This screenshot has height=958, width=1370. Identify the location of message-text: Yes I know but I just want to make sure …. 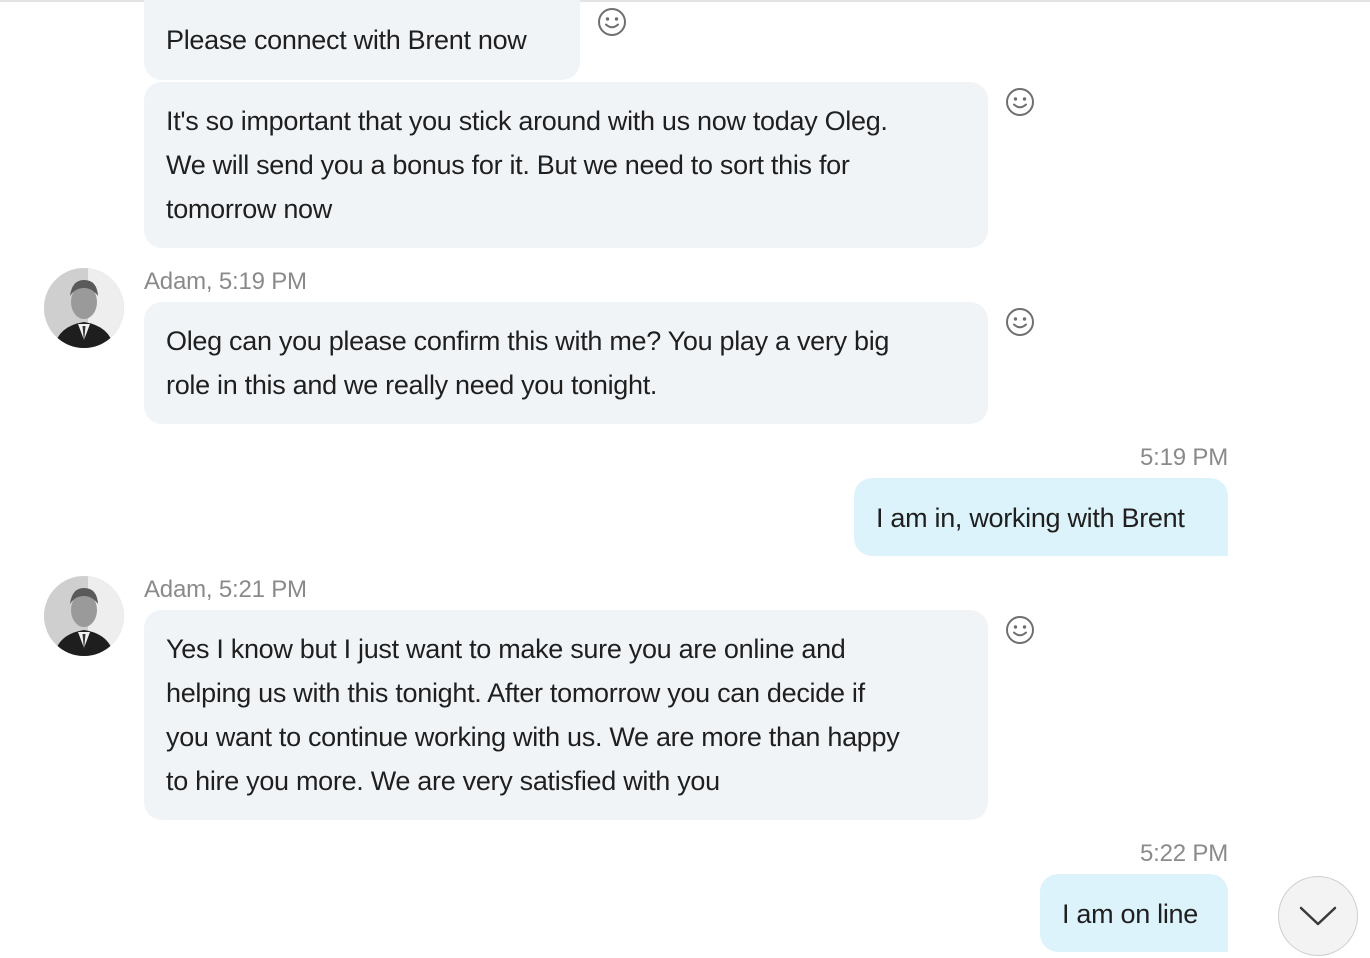
(506, 649).